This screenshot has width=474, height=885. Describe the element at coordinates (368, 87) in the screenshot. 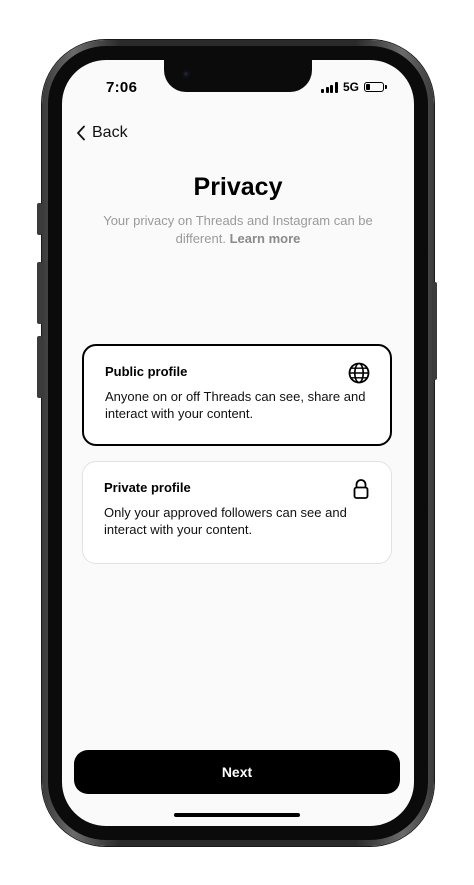

I see `battery-level` at that location.